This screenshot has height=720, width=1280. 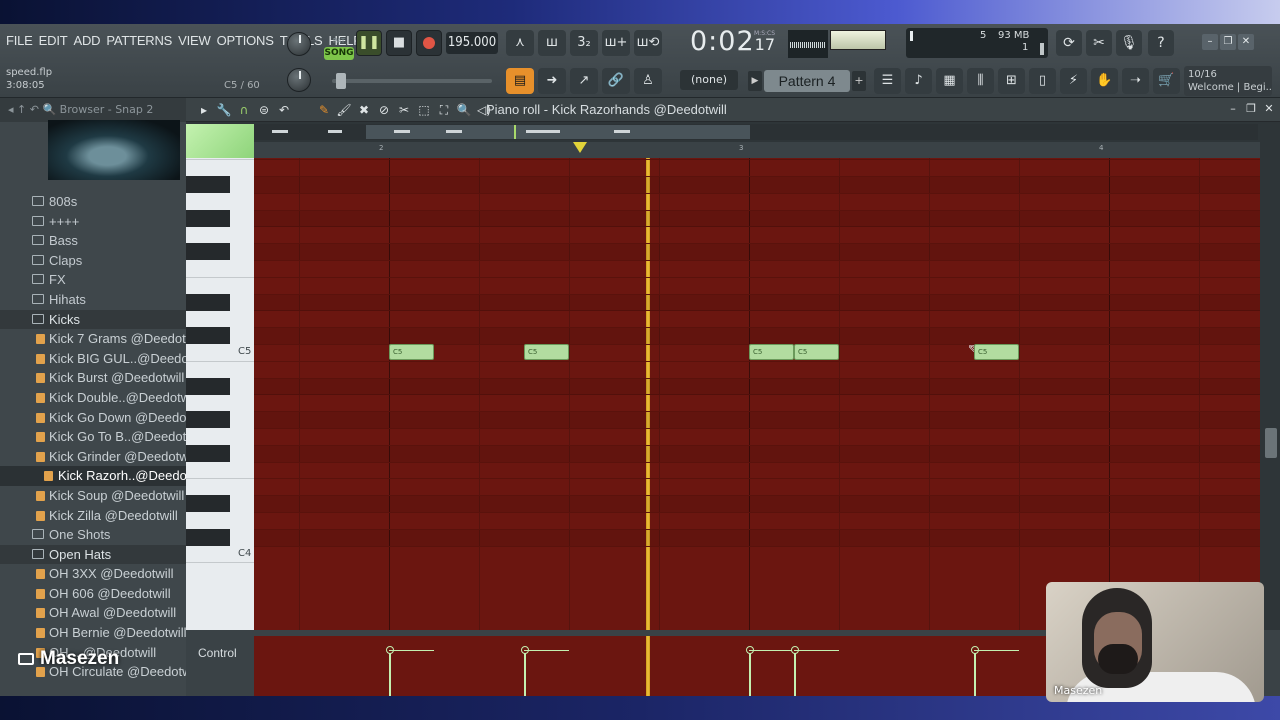 I want to click on piano-keyboard: C5 C4, so click(x=220, y=394).